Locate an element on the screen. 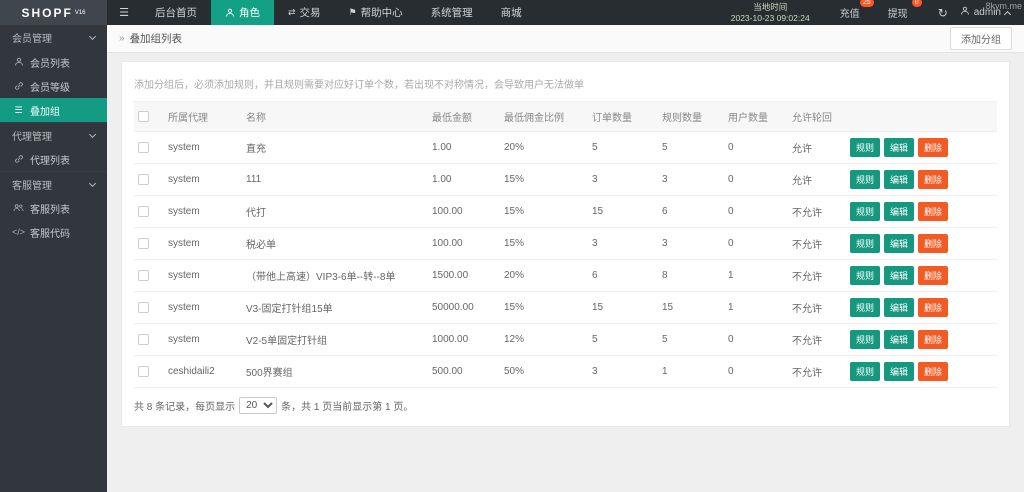 The height and width of the screenshot is (492, 1024). hamburger-icon: ☰ is located at coordinates (124, 12).